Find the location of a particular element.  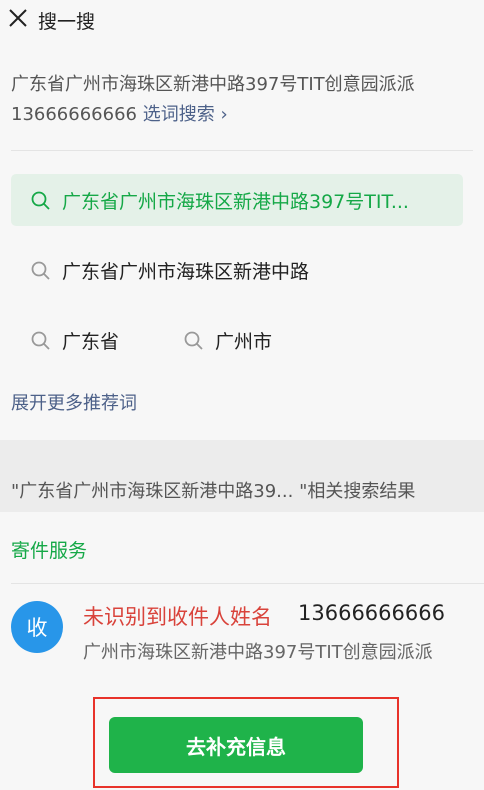

recipient-name-warning: 未识别到收件人姓名 is located at coordinates (177, 617).